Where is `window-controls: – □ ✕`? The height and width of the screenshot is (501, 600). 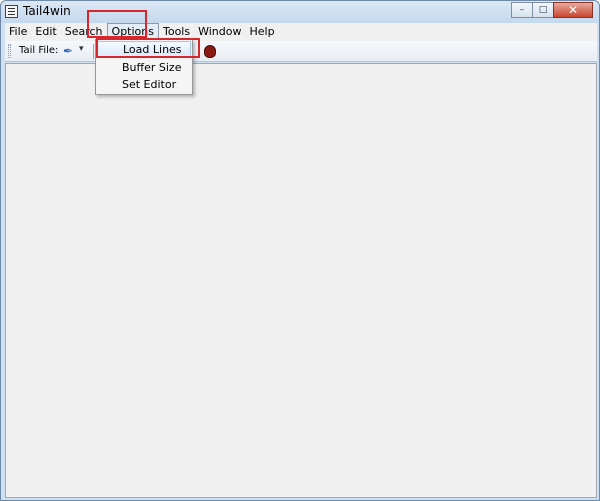
window-controls: – □ ✕ is located at coordinates (552, 10).